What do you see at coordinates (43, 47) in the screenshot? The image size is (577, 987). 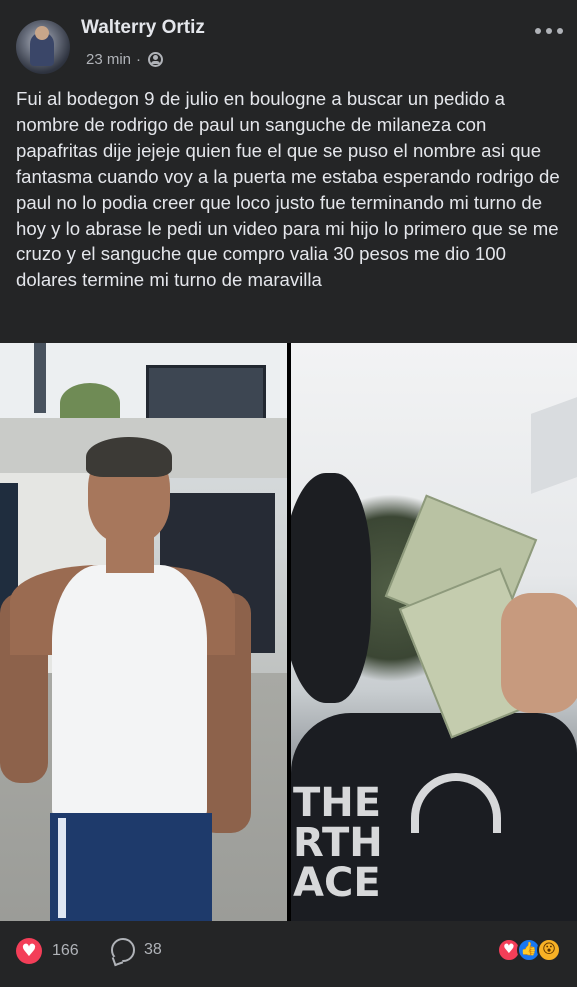 I see `avatar` at bounding box center [43, 47].